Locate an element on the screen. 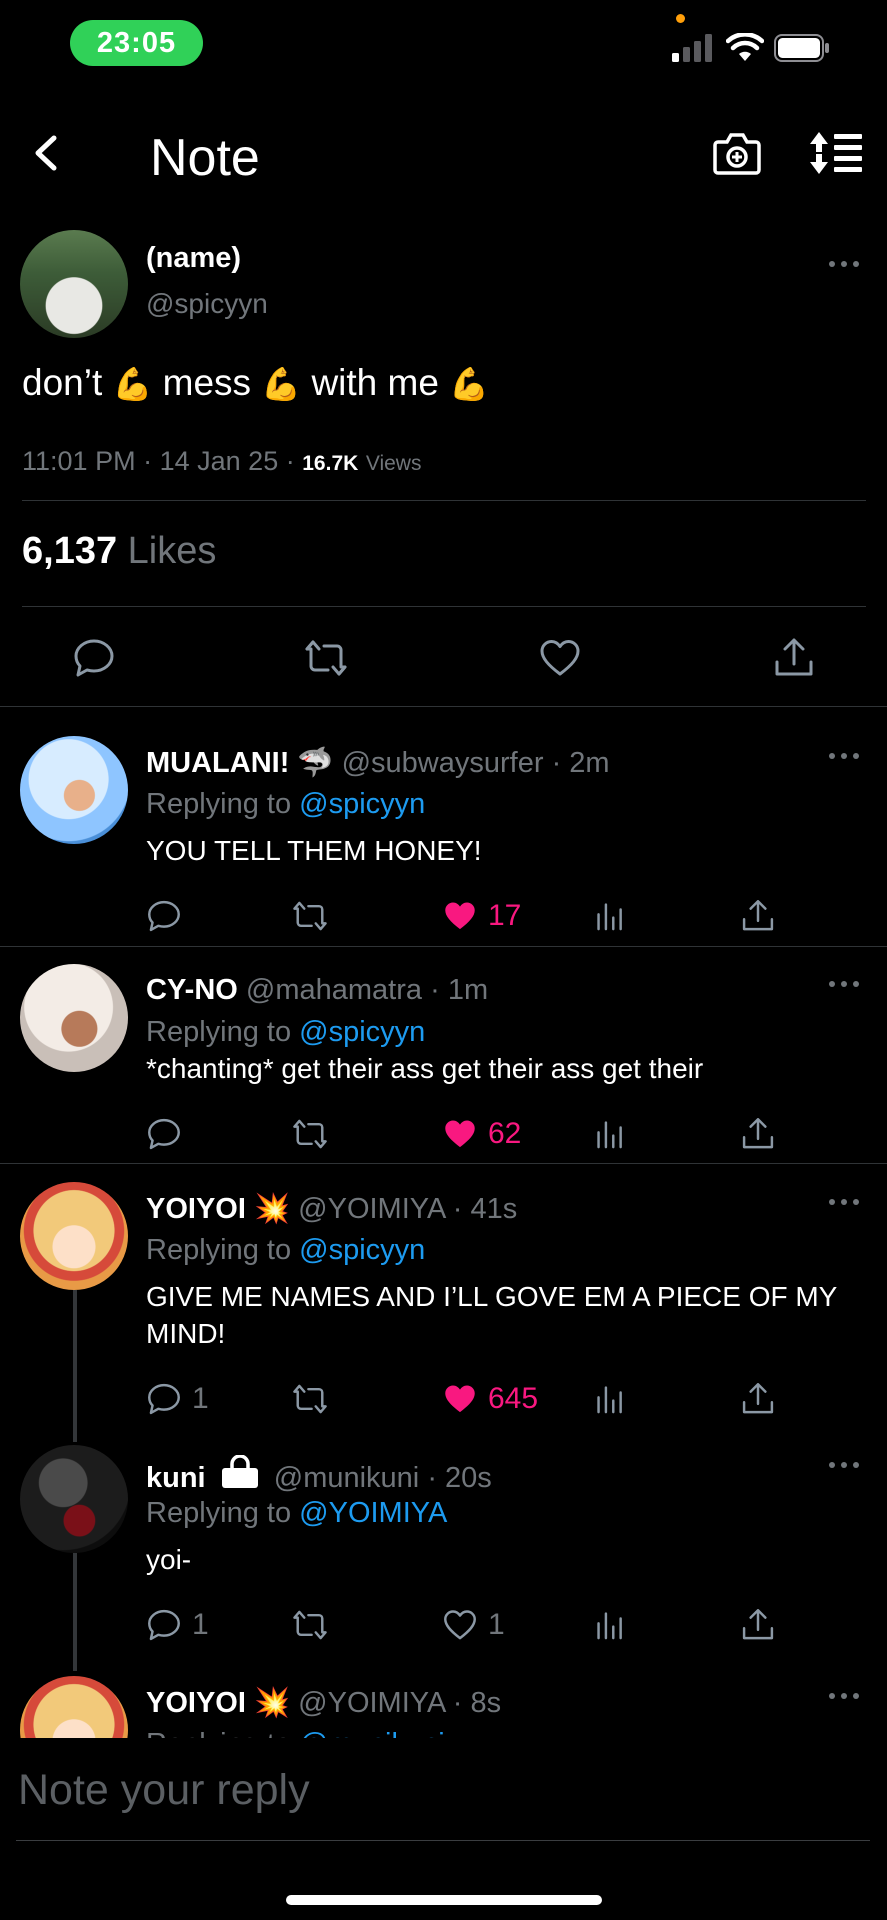 The height and width of the screenshot is (1920, 887). name-emoji: 💥 is located at coordinates (272, 1209).